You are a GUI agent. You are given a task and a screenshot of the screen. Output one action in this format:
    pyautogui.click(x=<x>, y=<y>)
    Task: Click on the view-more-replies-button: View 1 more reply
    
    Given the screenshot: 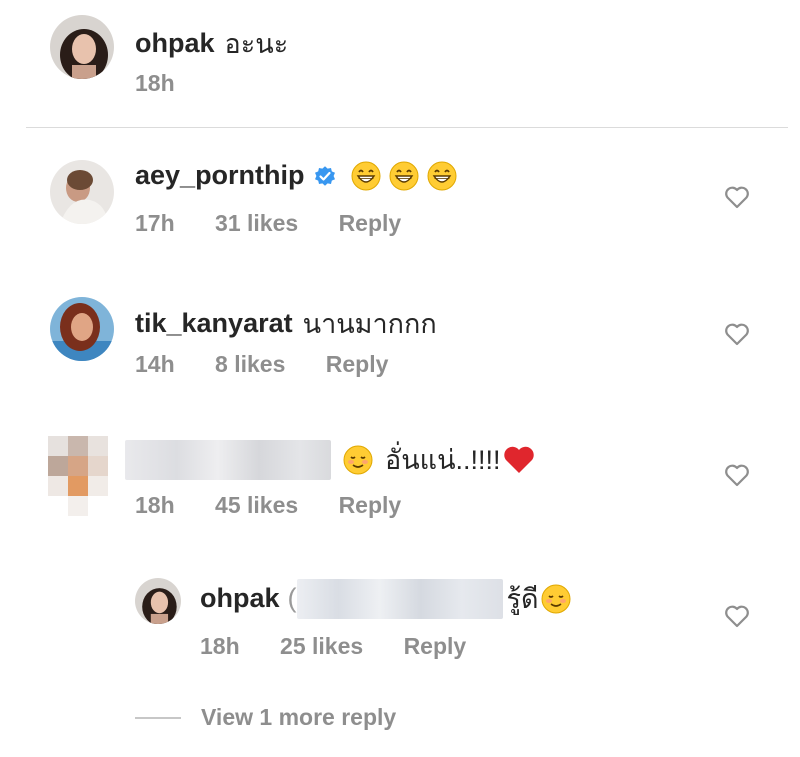 What is the action you would take?
    pyautogui.click(x=265, y=717)
    